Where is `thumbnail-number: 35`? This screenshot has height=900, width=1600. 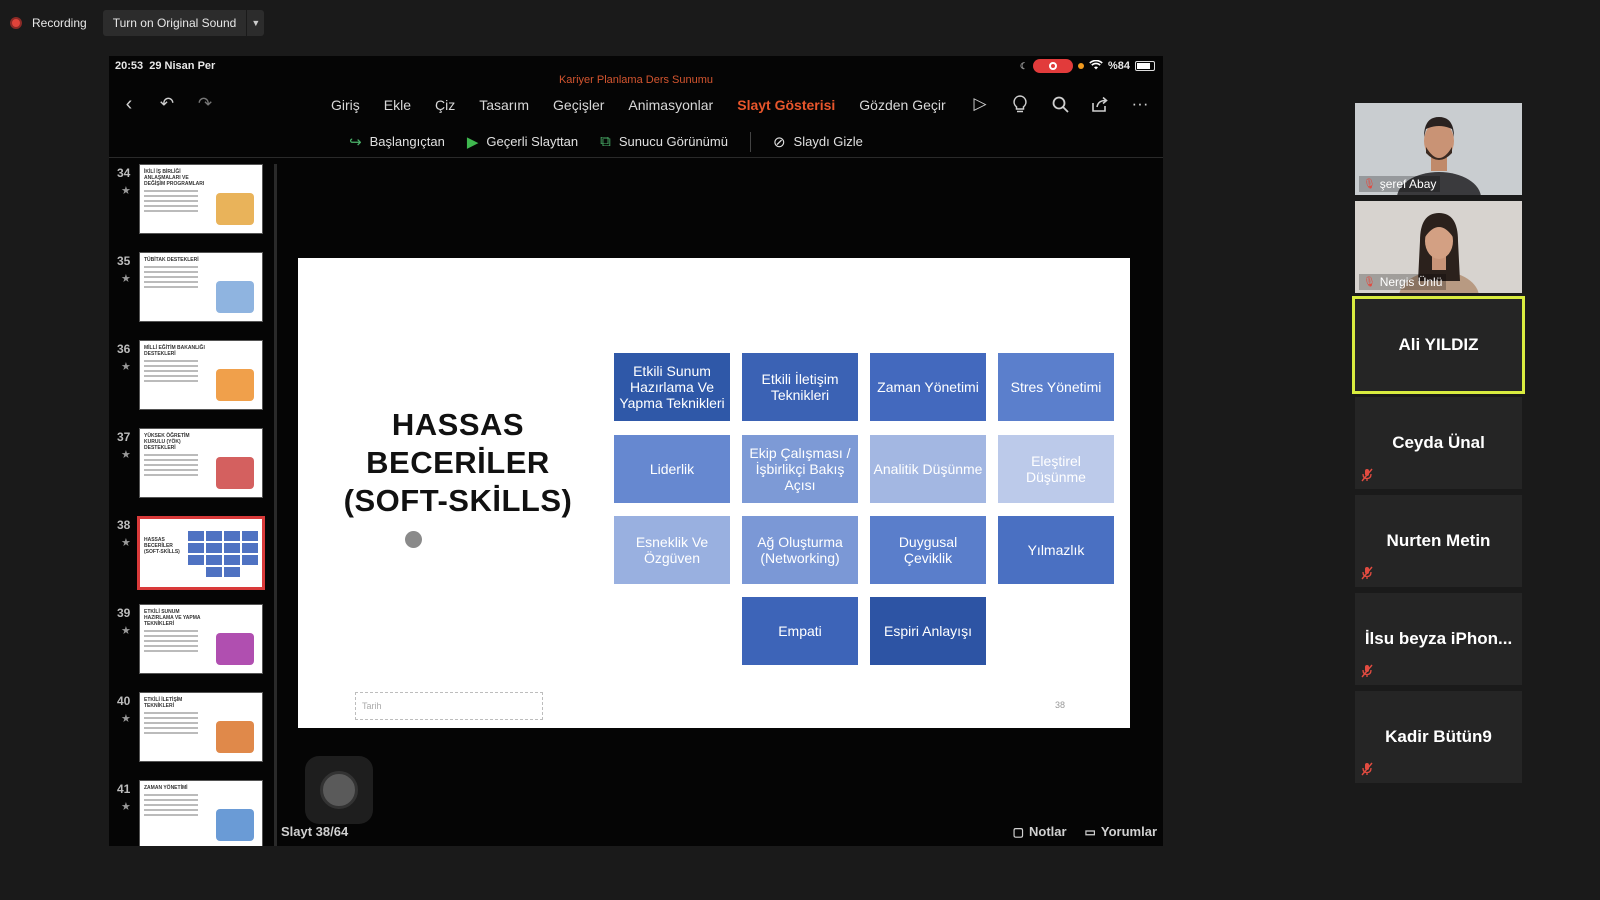
thumbnail-number: 35 is located at coordinates (124, 261).